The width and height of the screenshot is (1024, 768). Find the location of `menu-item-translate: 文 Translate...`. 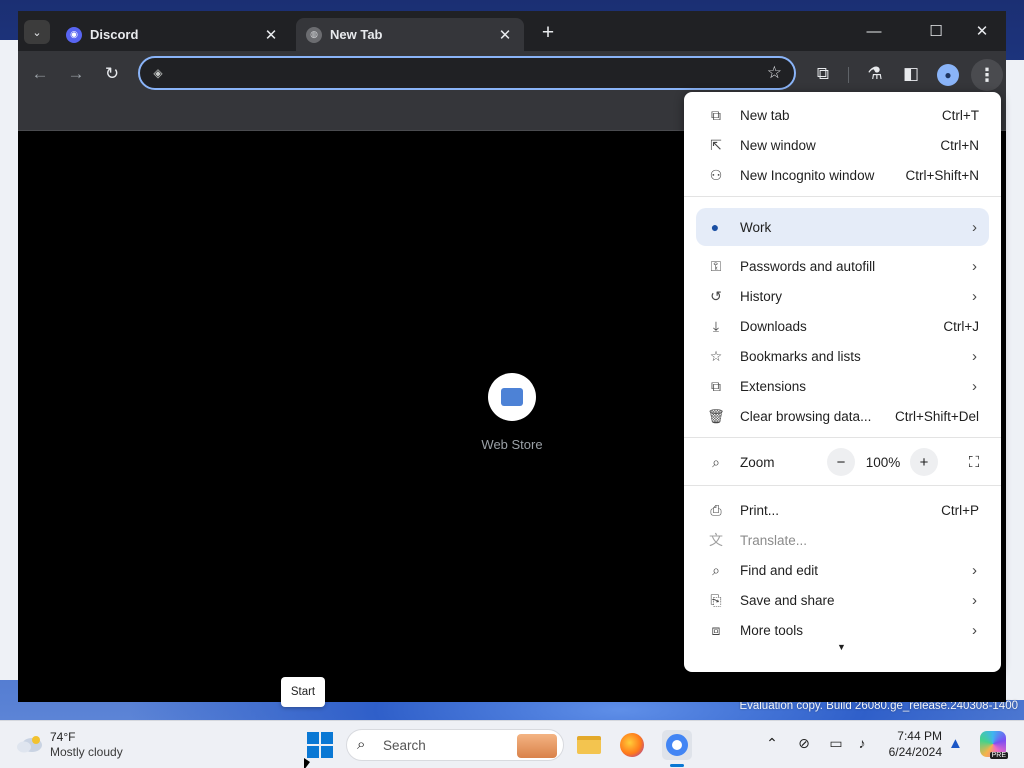

menu-item-translate: 文 Translate... is located at coordinates (758, 540).